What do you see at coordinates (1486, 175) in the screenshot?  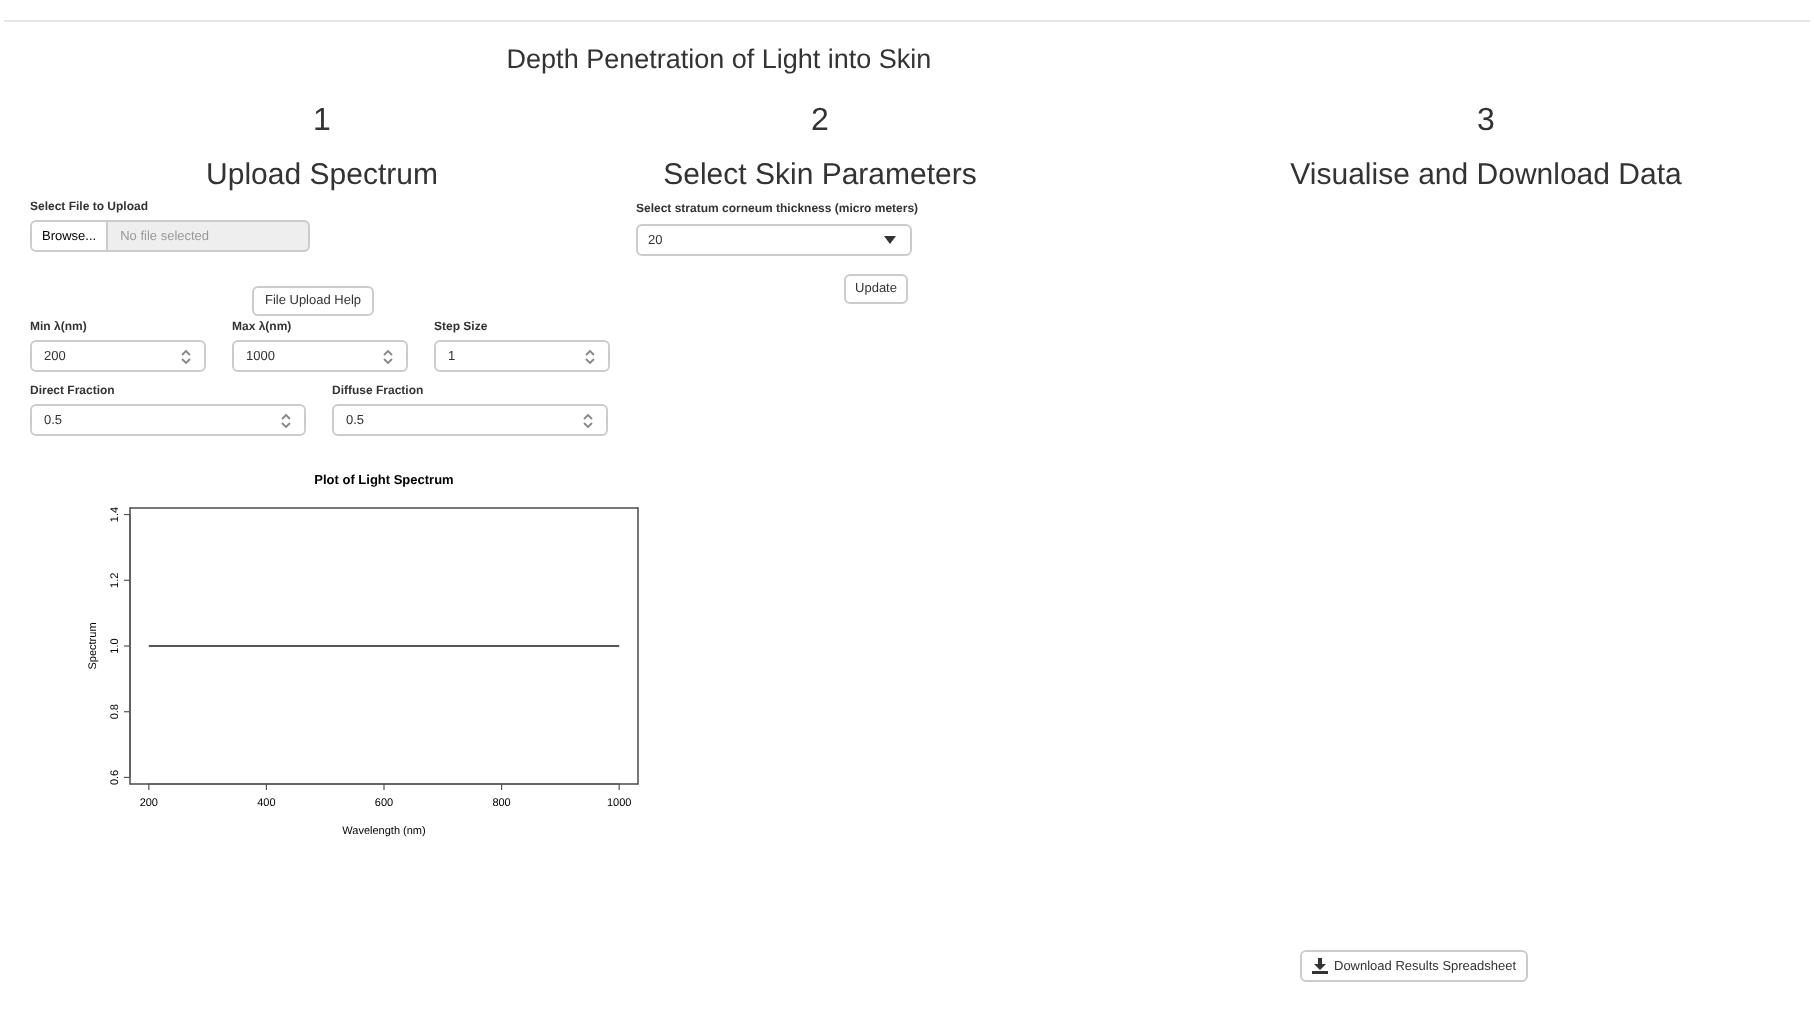 I see `section-heading: Visualise and Download Data` at bounding box center [1486, 175].